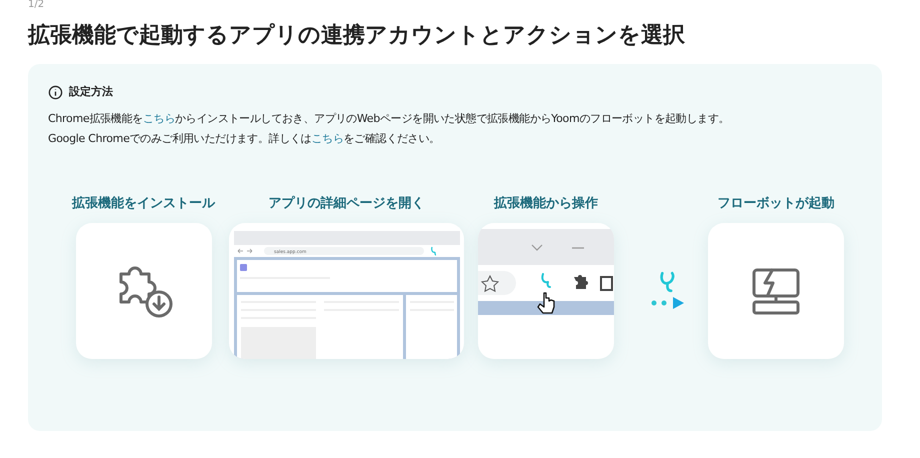 The width and height of the screenshot is (920, 458). What do you see at coordinates (357, 36) in the screenshot?
I see `page-title: 拡張機能で起動するアプリの連携アカウントとアクションを選択` at bounding box center [357, 36].